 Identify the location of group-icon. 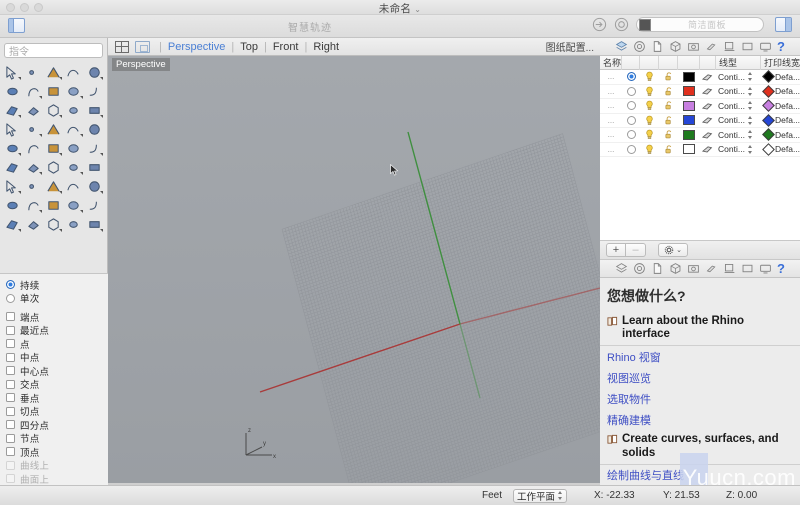
(32, 167).